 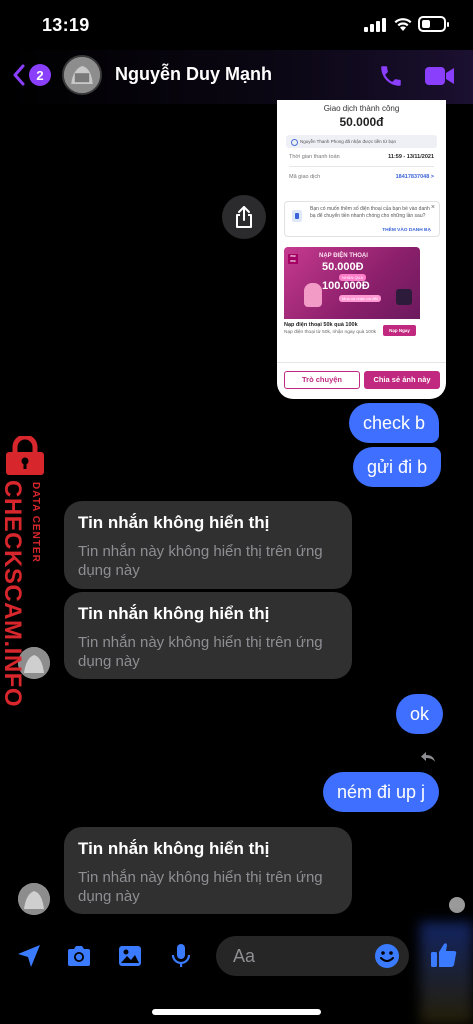 What do you see at coordinates (244, 956) in the screenshot?
I see `message-input-placeholder: Aa` at bounding box center [244, 956].